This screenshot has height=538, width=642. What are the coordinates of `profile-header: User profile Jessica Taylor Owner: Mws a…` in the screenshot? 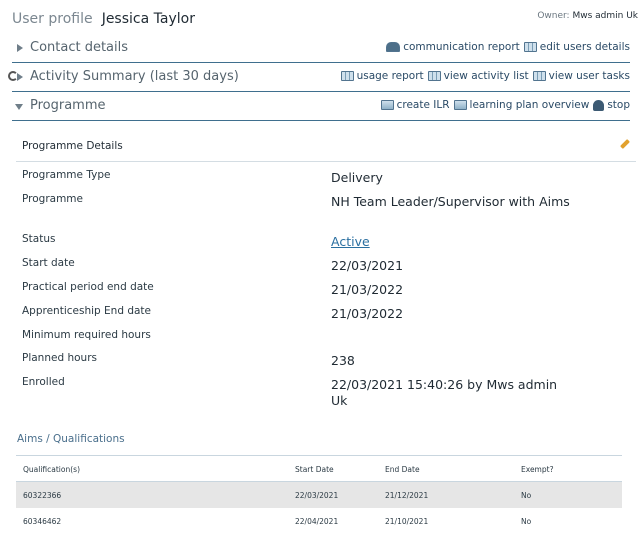 It's located at (325, 19).